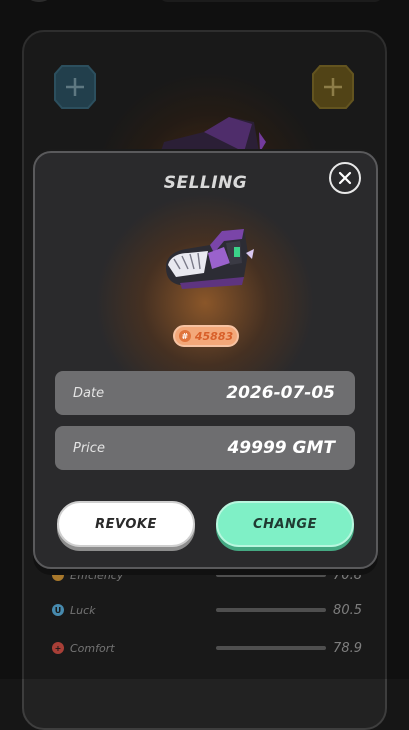 Image resolution: width=409 pixels, height=730 pixels. Describe the element at coordinates (210, 259) in the screenshot. I see `sneaker-image` at that location.